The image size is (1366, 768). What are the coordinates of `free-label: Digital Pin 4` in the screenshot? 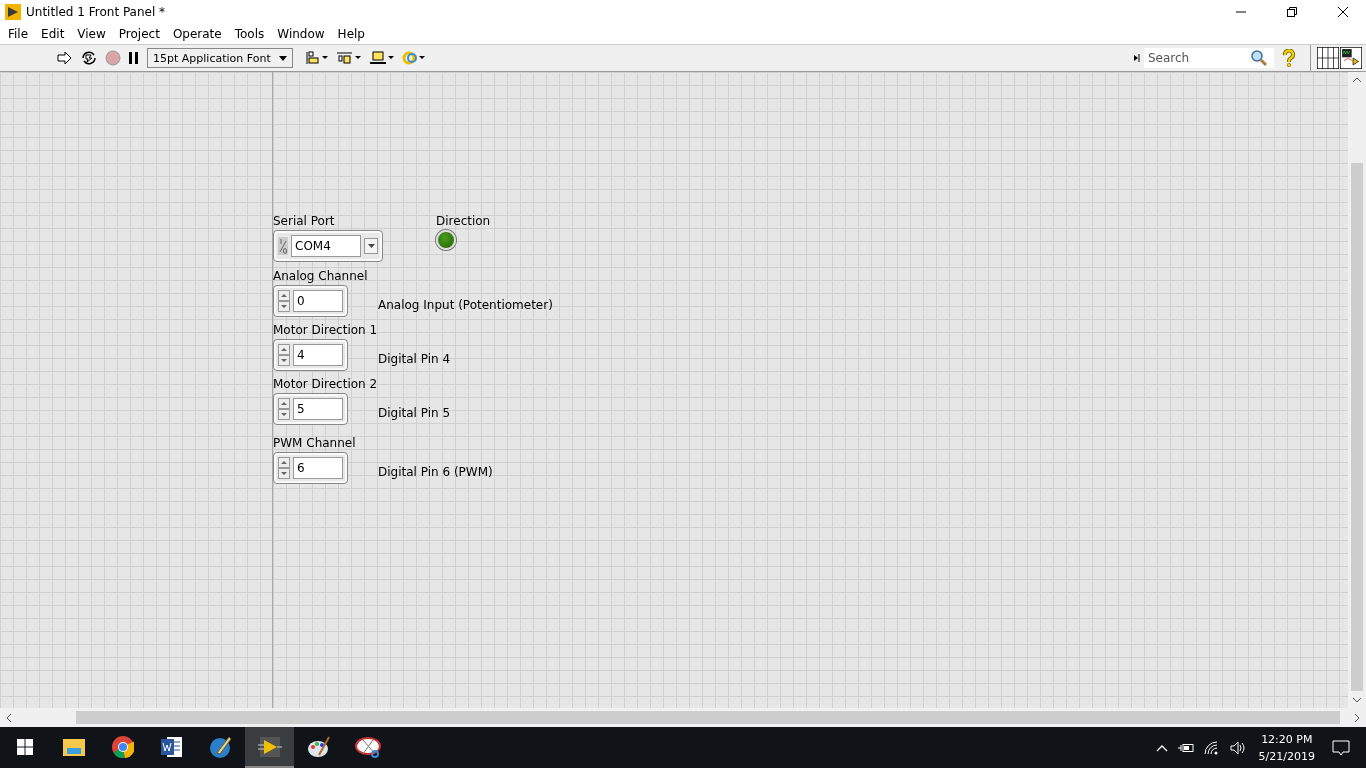 It's located at (414, 359).